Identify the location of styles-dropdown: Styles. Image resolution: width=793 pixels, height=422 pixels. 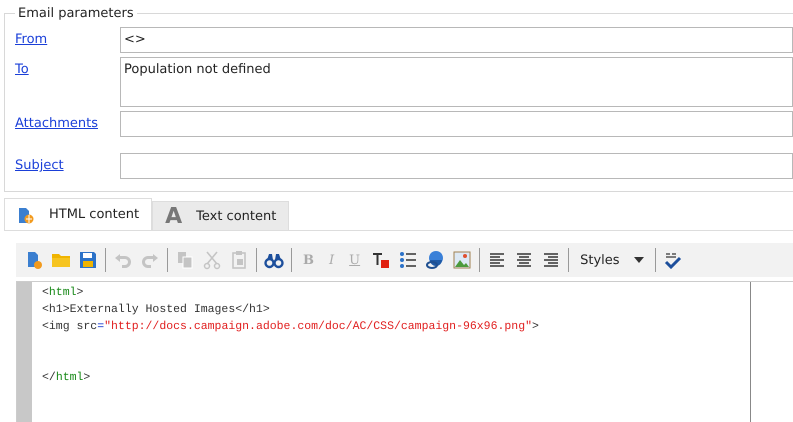
(612, 260).